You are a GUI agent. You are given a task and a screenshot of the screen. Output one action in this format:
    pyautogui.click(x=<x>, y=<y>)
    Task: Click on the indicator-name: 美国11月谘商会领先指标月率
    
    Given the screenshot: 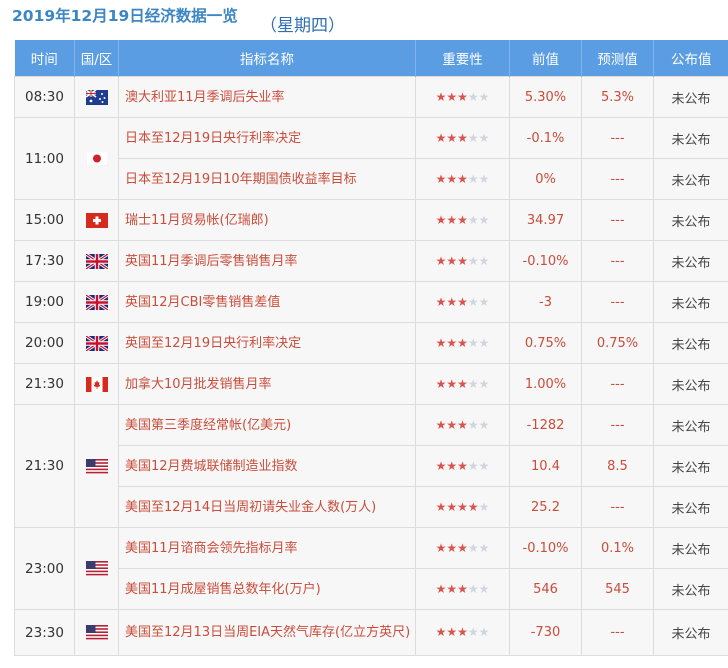 What is the action you would take?
    pyautogui.click(x=267, y=548)
    